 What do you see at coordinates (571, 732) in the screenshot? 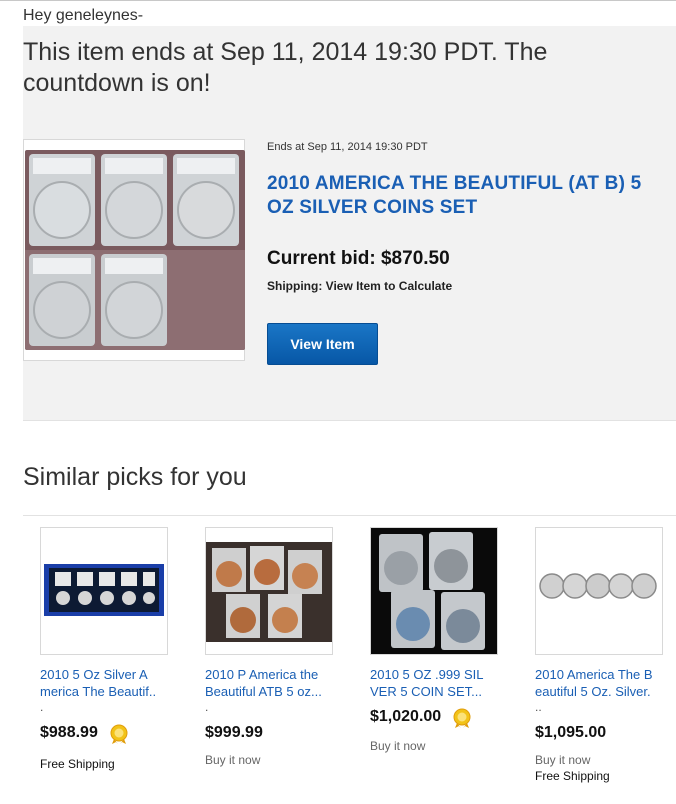
I see `pick-price: $1,095.00` at bounding box center [571, 732].